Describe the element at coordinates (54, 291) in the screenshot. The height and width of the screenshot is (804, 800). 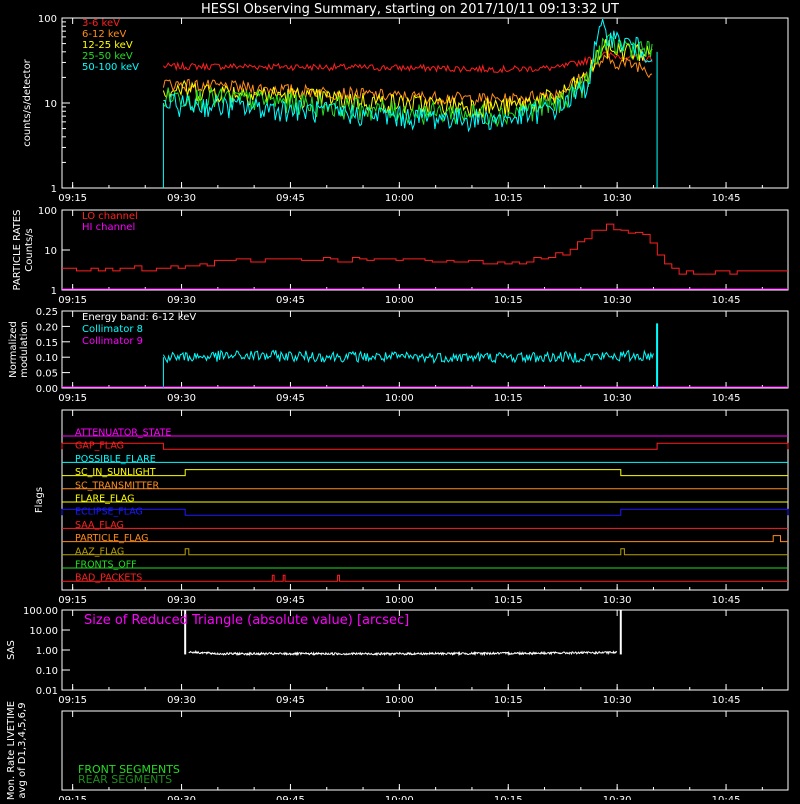
I see `ytick-label-2-0: 1` at that location.